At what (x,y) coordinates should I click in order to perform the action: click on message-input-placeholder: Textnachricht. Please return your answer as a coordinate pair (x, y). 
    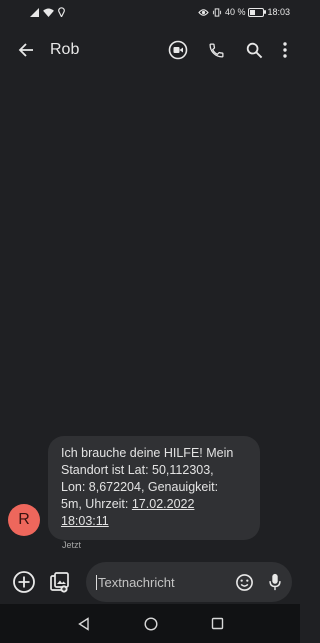
    Looking at the image, I should click on (165, 582).